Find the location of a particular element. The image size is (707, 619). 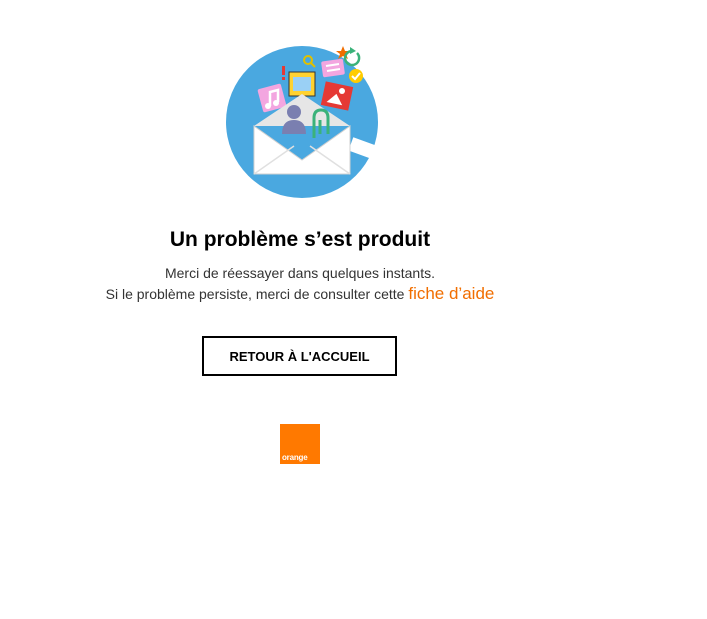

mail-illustration-graphic is located at coordinates (304, 122).